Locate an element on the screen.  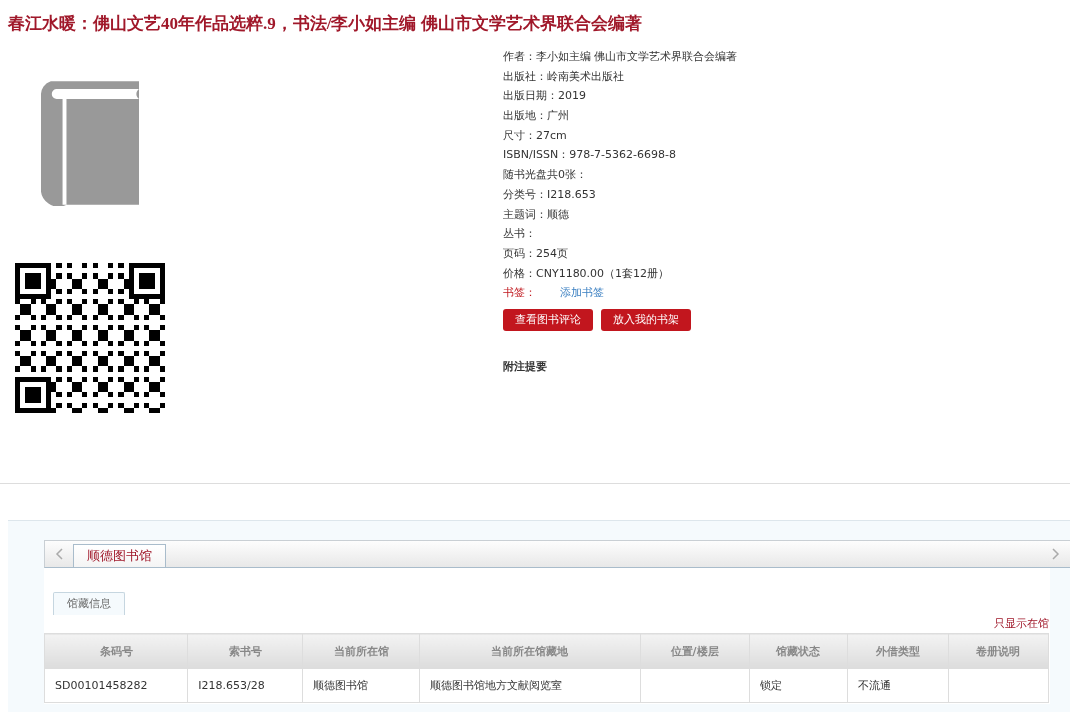
table-cell: SD00101458282 is located at coordinates (116, 685).